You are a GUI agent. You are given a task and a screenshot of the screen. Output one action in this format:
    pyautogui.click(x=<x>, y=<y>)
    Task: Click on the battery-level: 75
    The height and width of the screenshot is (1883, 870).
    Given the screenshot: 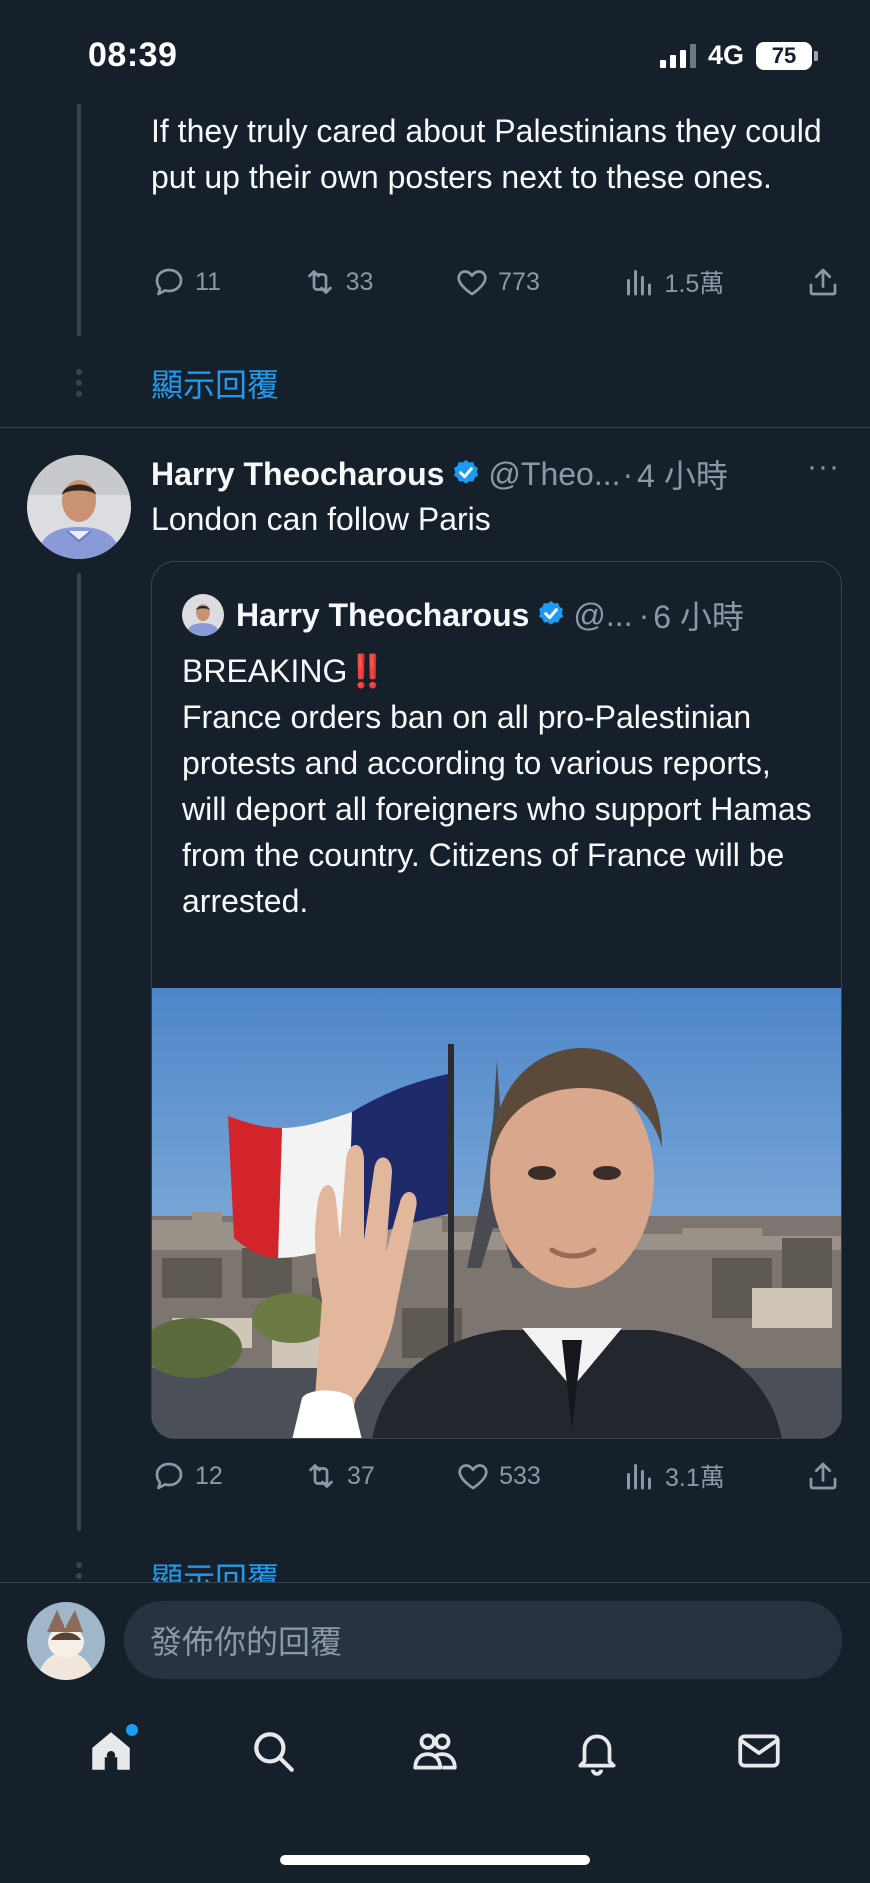 What is the action you would take?
    pyautogui.click(x=784, y=55)
    